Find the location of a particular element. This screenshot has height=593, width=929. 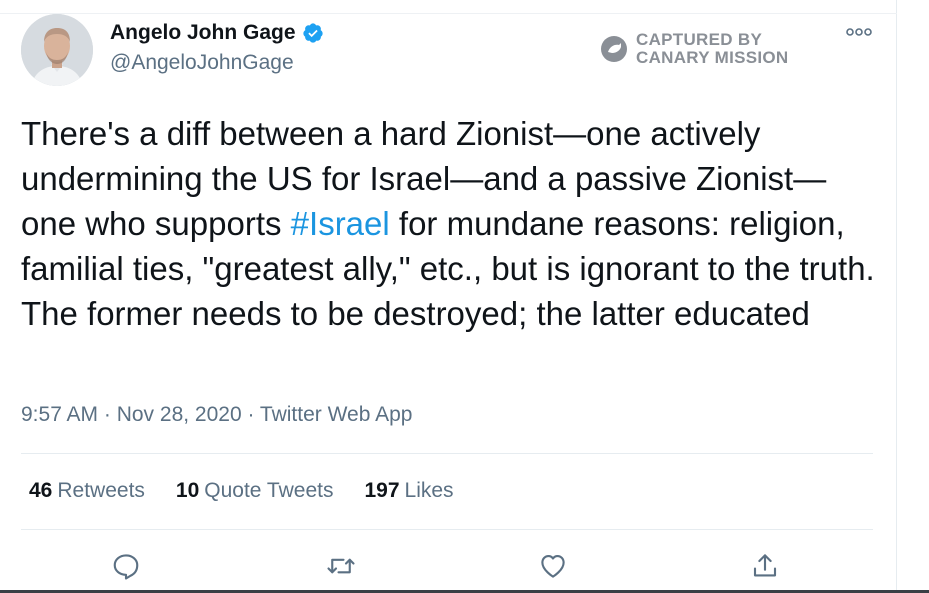

watermark-line1: CAPTURED BY is located at coordinates (699, 39).